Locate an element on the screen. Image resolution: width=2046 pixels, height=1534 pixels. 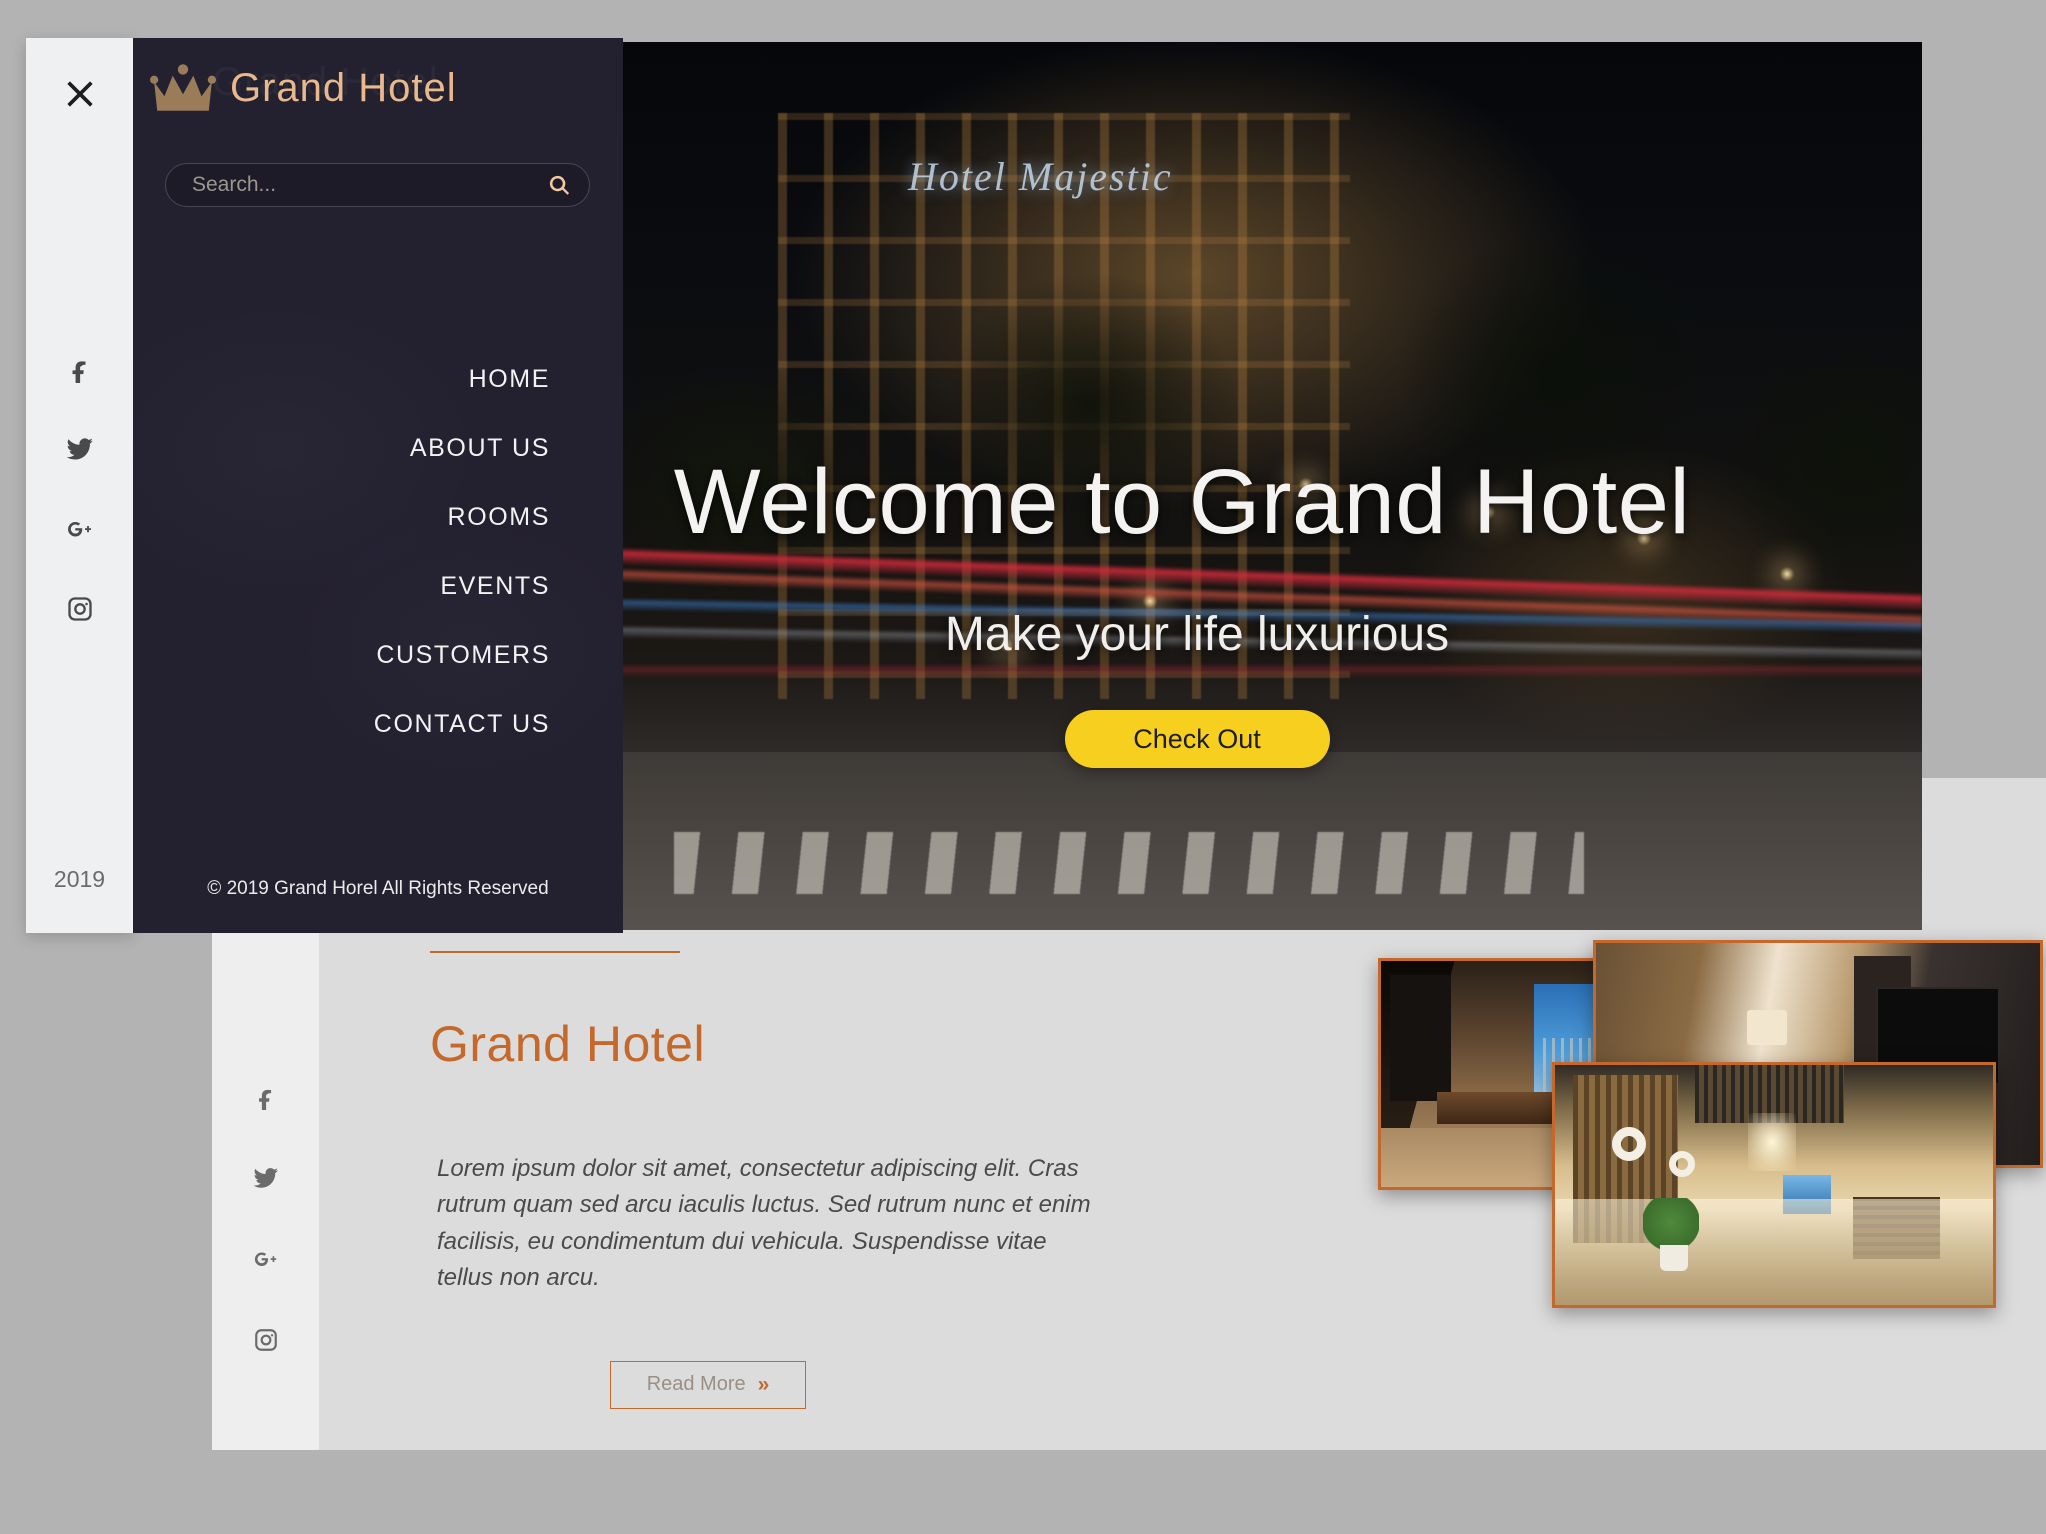
nav-item-events: EVENTS is located at coordinates (495, 586).